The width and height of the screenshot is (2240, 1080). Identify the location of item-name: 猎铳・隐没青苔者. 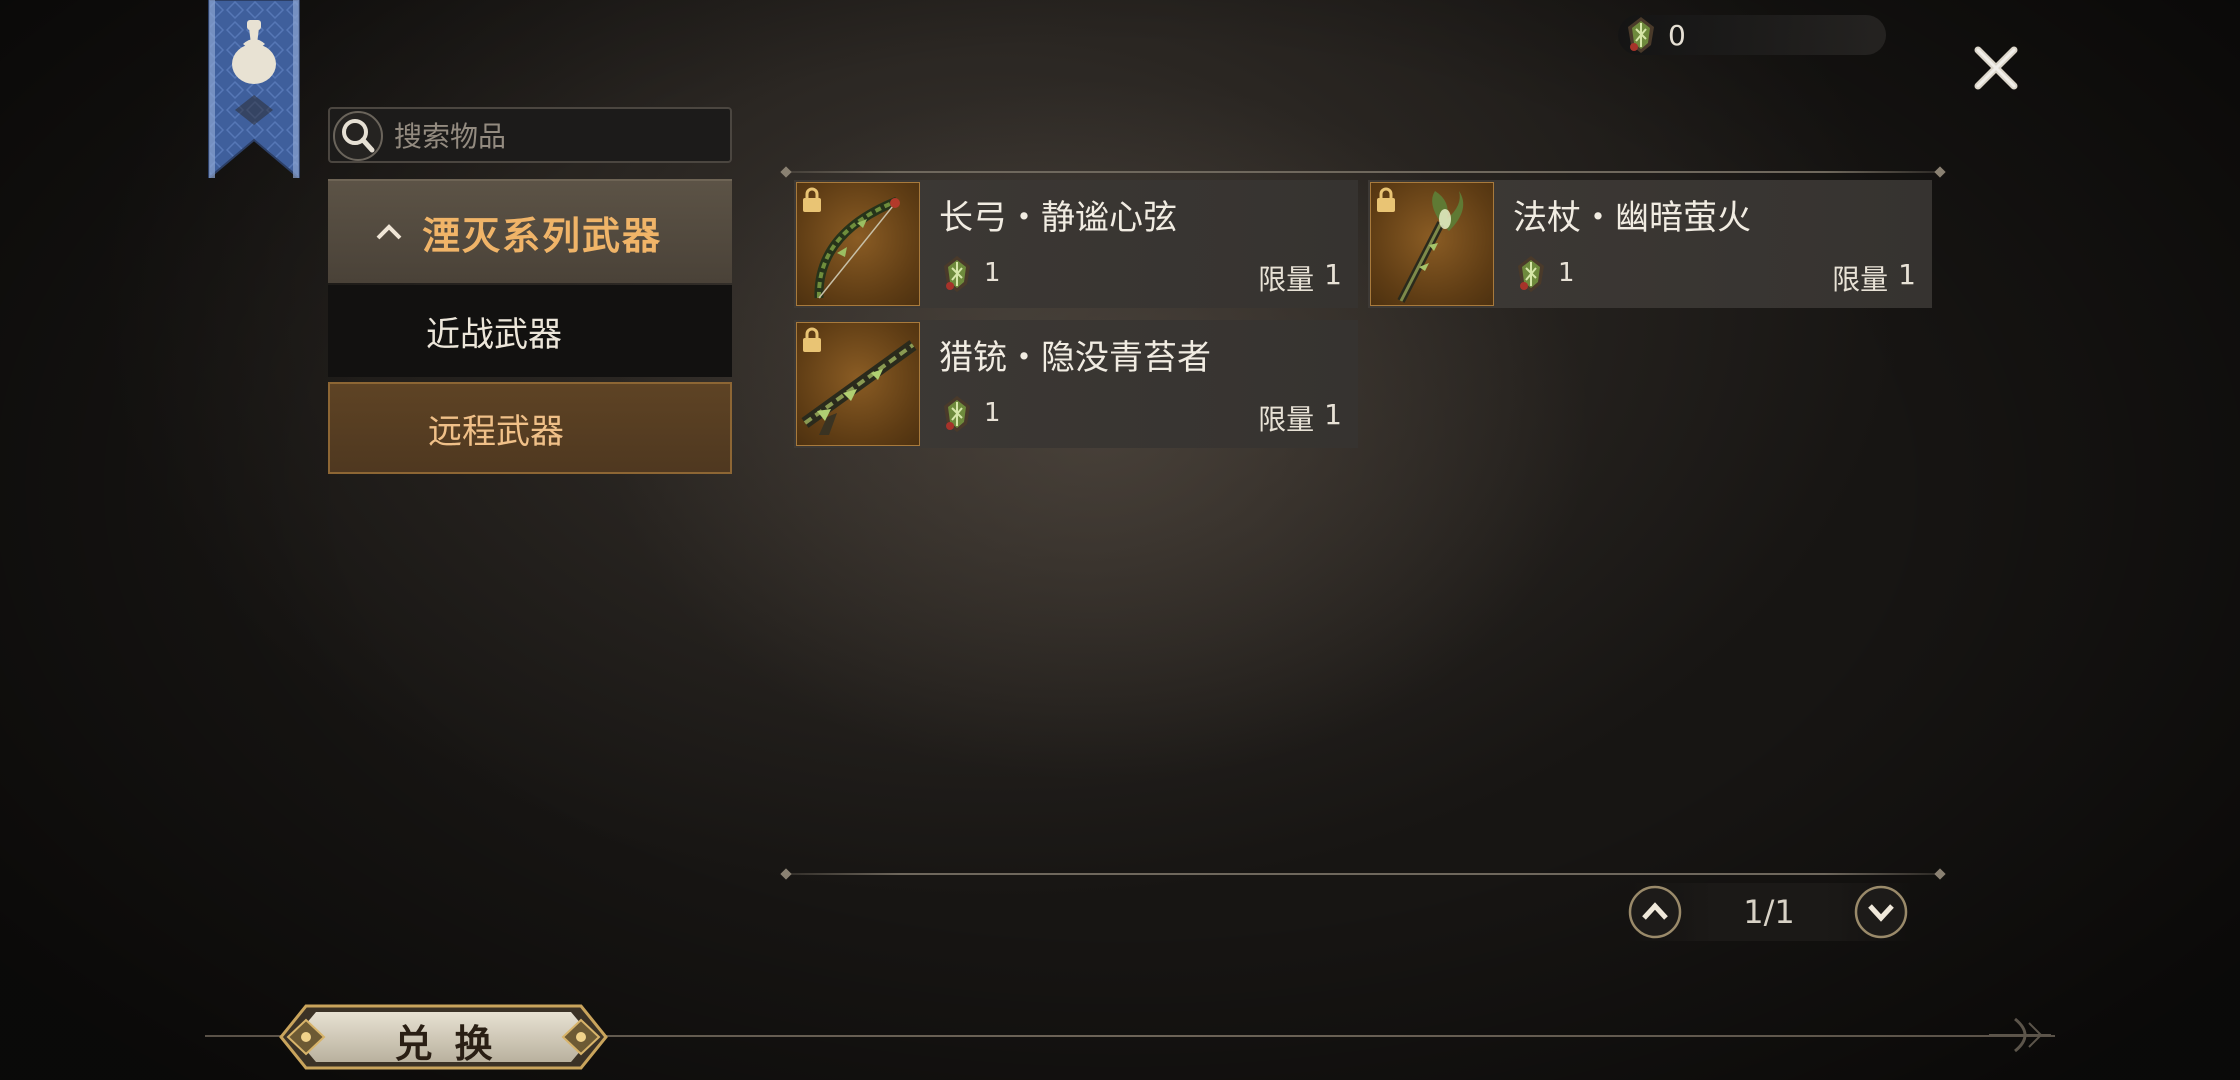
(1075, 358).